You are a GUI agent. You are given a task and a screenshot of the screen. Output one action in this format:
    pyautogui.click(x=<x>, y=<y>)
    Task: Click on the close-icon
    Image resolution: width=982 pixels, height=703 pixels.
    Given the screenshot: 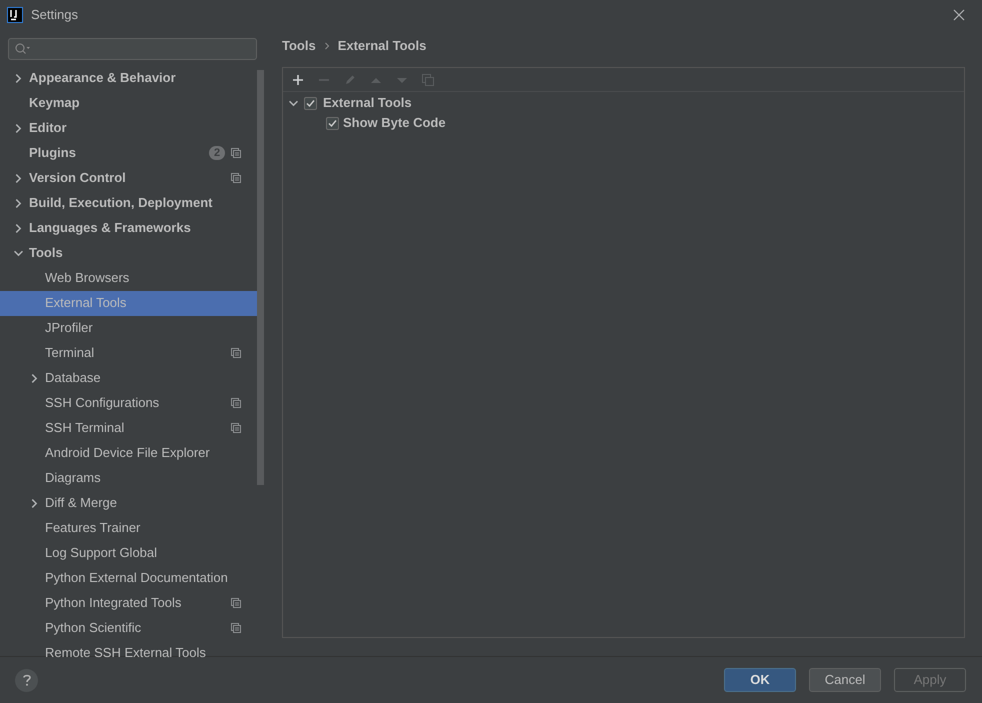 What is the action you would take?
    pyautogui.click(x=959, y=15)
    